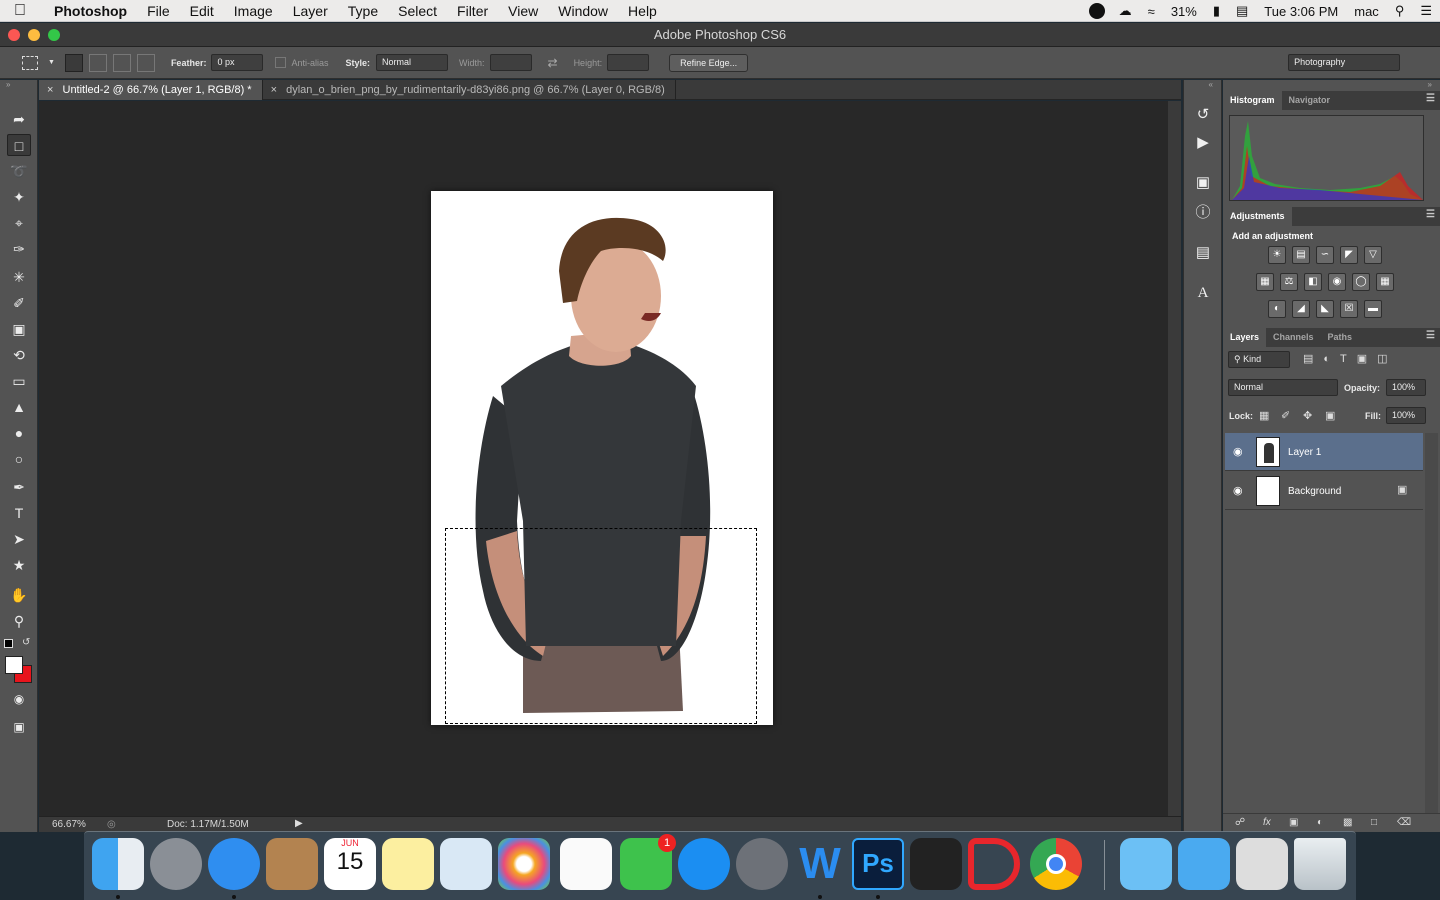 This screenshot has width=1440, height=900. What do you see at coordinates (1265, 282) in the screenshot?
I see `hue-saturation-icon: ▦` at bounding box center [1265, 282].